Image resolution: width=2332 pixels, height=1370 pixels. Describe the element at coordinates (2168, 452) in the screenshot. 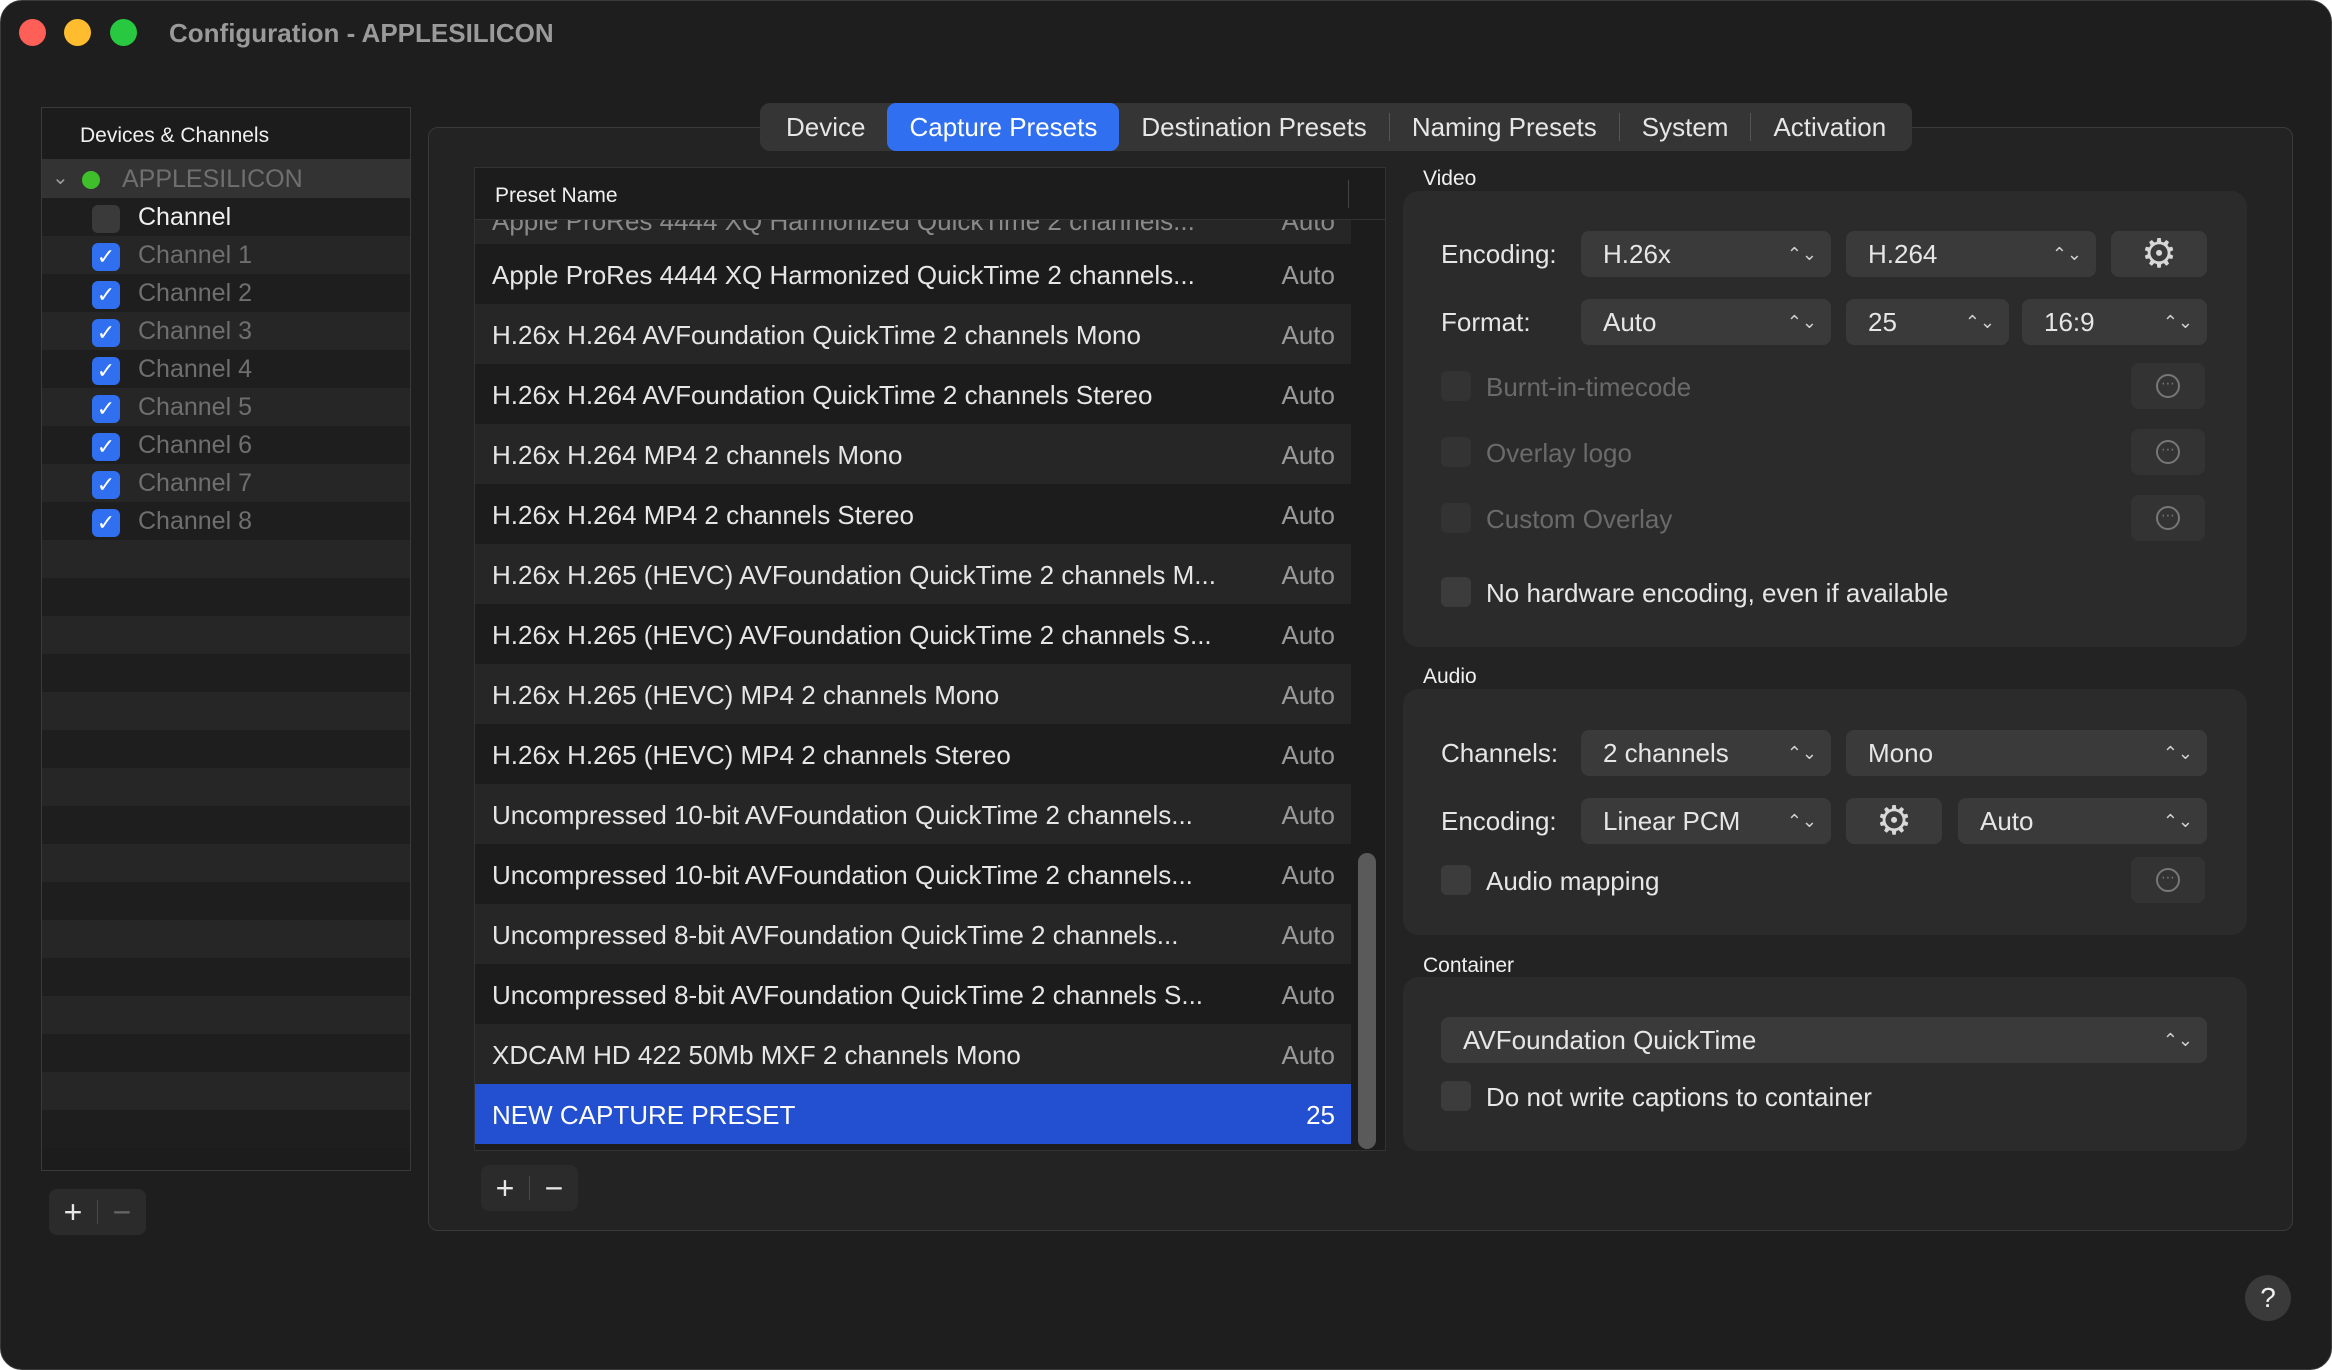

I see `overlay-logo-options-button: ⋯` at that location.